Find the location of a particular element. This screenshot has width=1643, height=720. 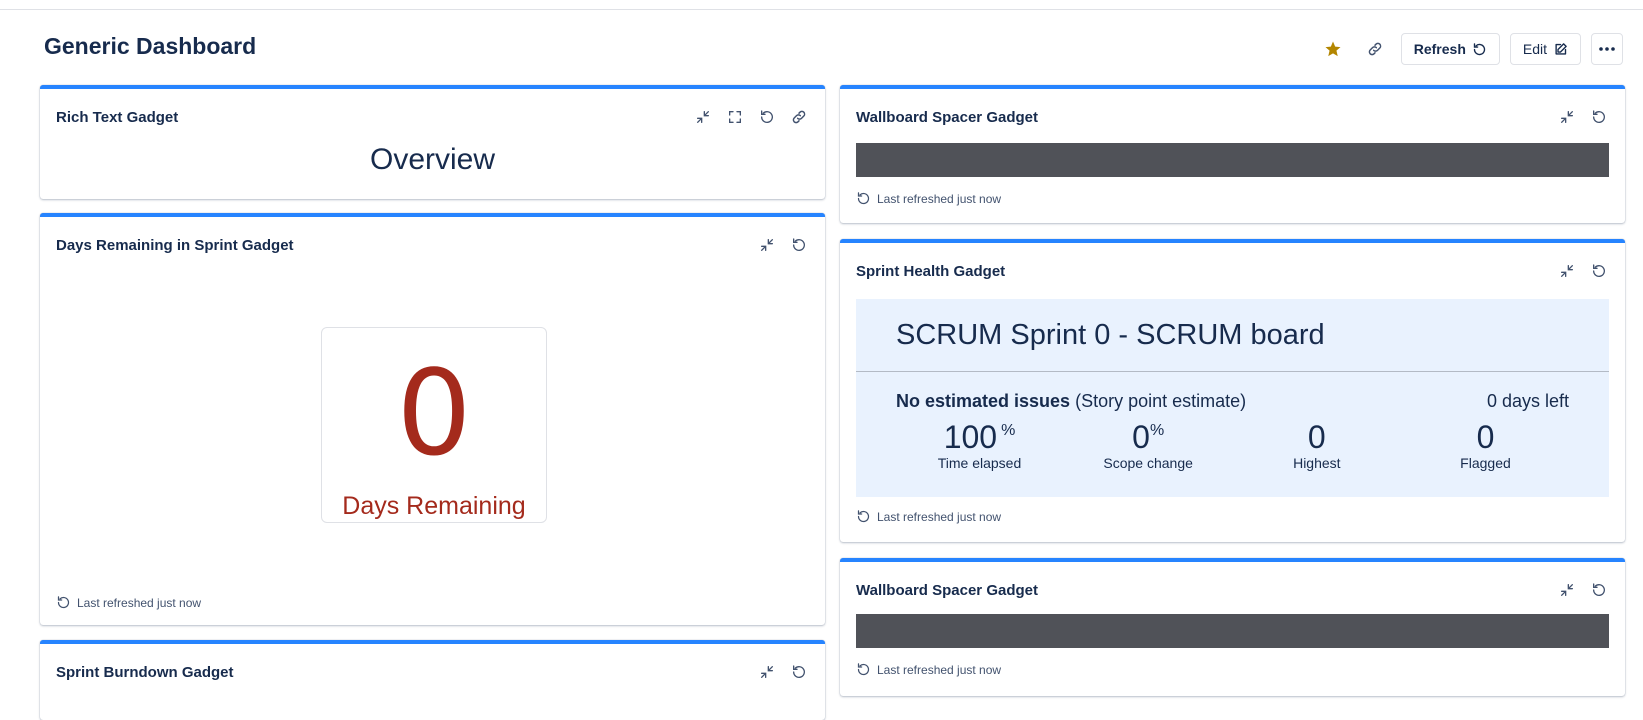

rich-text-content: Overview is located at coordinates (432, 159).